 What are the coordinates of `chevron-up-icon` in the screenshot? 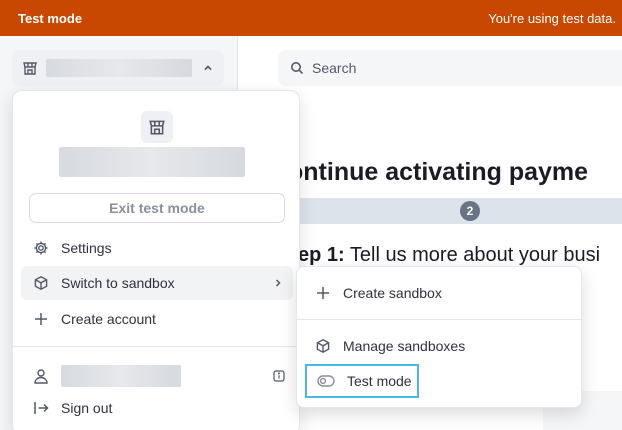 It's located at (208, 68).